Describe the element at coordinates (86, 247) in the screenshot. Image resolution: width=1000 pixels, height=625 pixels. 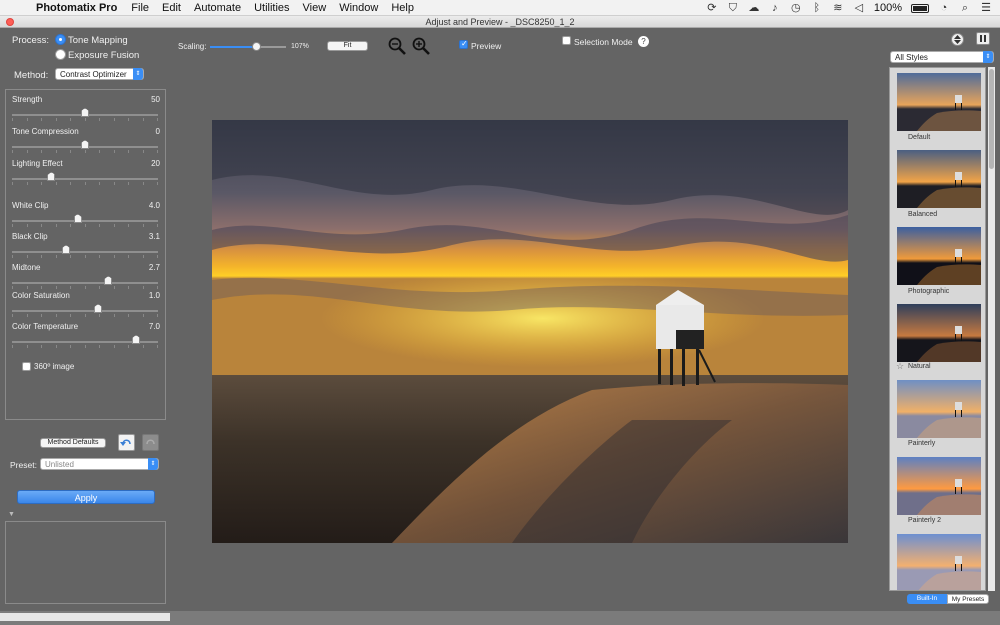
I see `slider-black-clip: Black Clip 3.1` at that location.